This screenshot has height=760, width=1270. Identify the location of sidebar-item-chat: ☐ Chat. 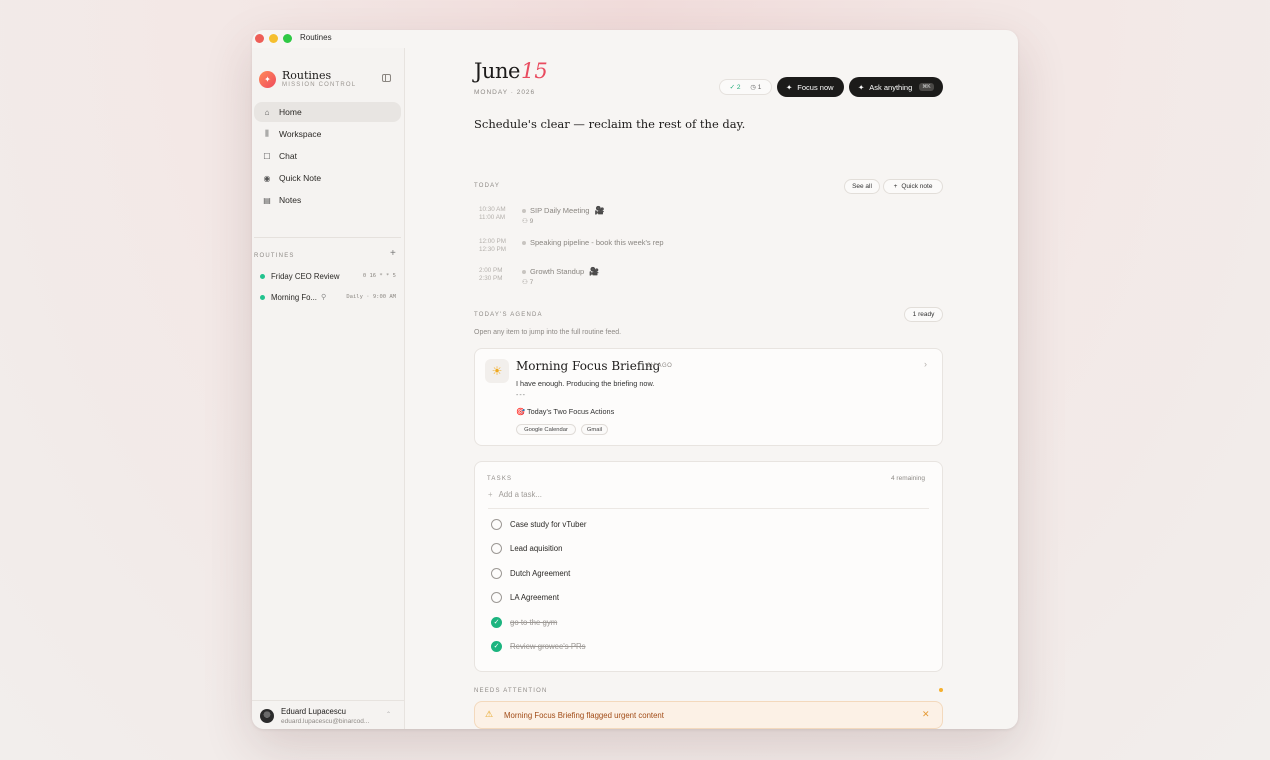
(327, 156).